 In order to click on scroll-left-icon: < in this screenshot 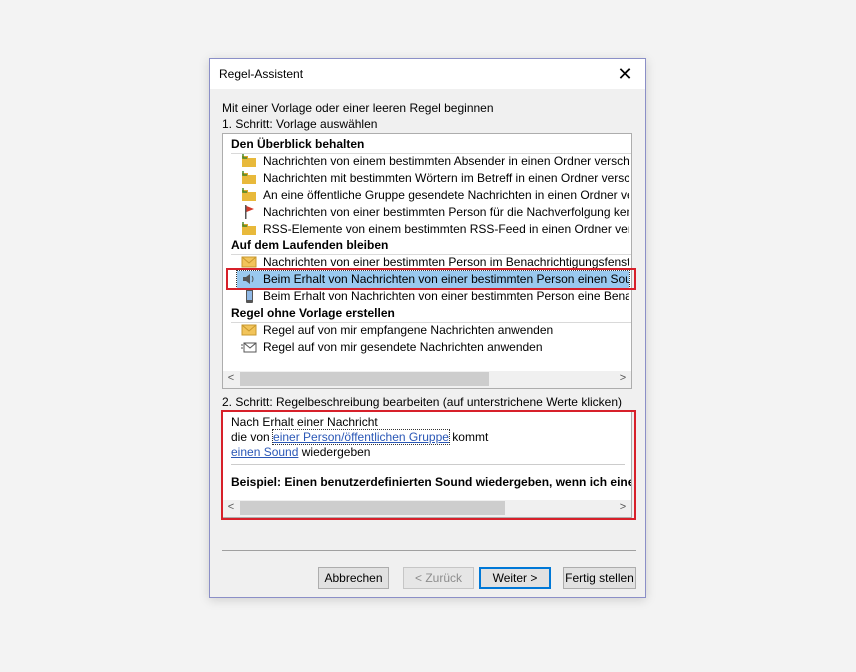, I will do `click(231, 378)`.